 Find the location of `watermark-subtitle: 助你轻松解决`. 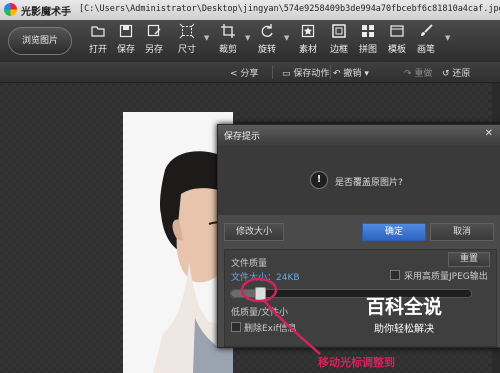

watermark-subtitle: 助你轻松解决 is located at coordinates (404, 329).